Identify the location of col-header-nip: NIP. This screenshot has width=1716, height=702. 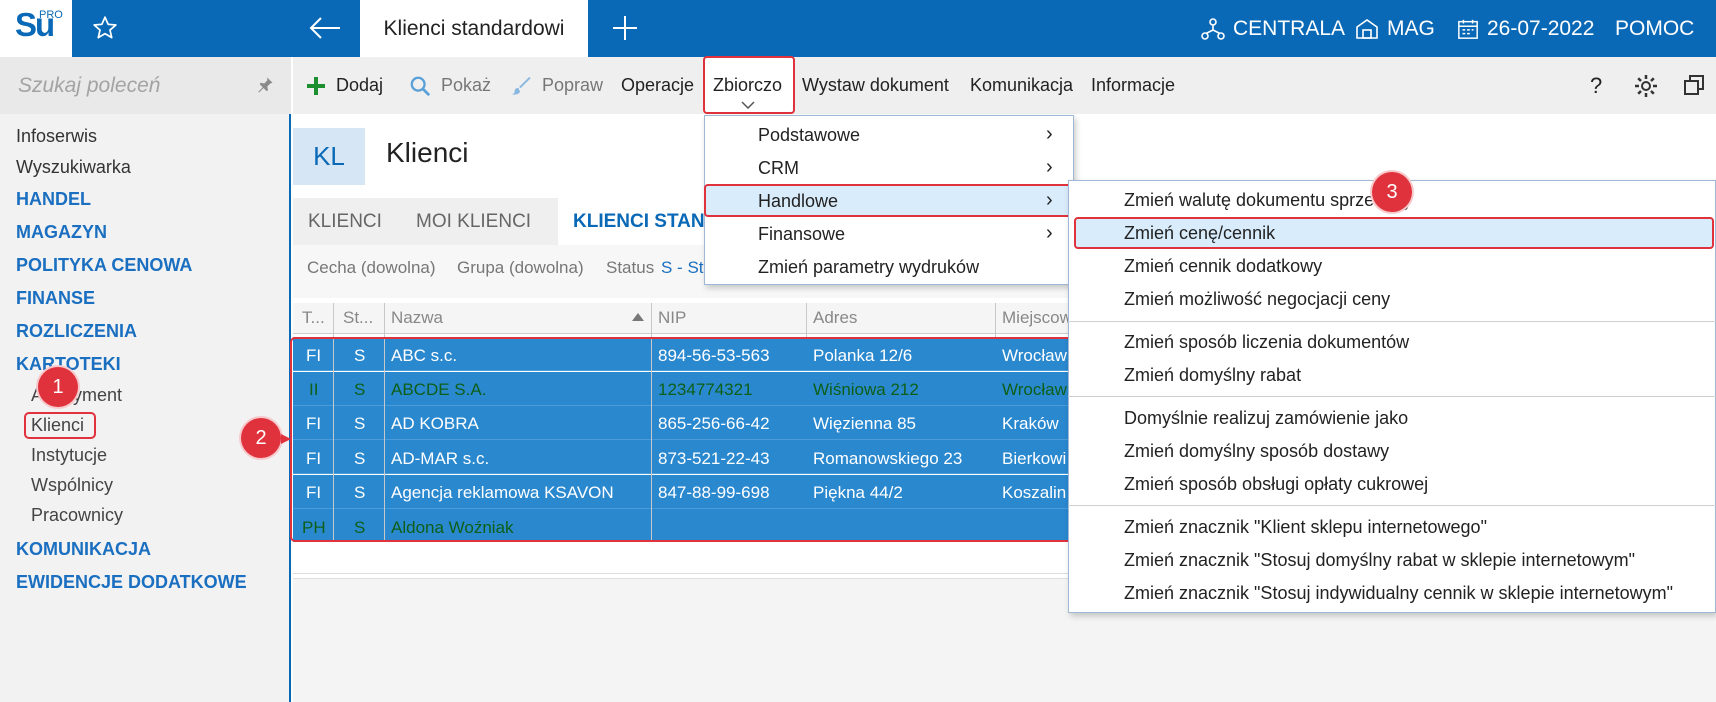
(672, 318).